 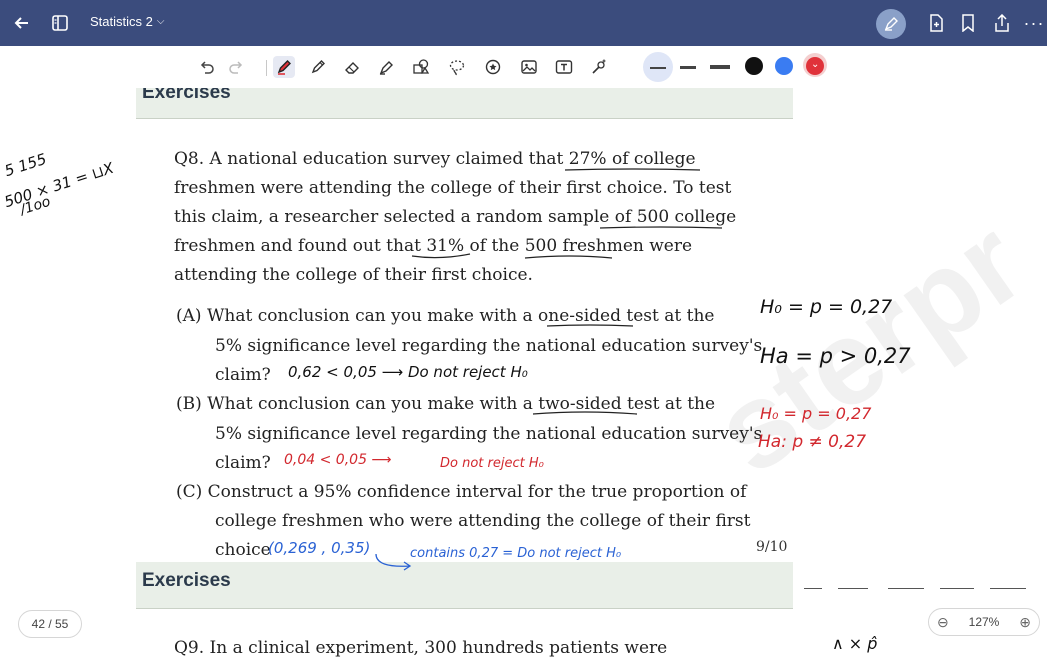 I want to click on zoom-control: ⊖ 127% ⊕, so click(x=984, y=622).